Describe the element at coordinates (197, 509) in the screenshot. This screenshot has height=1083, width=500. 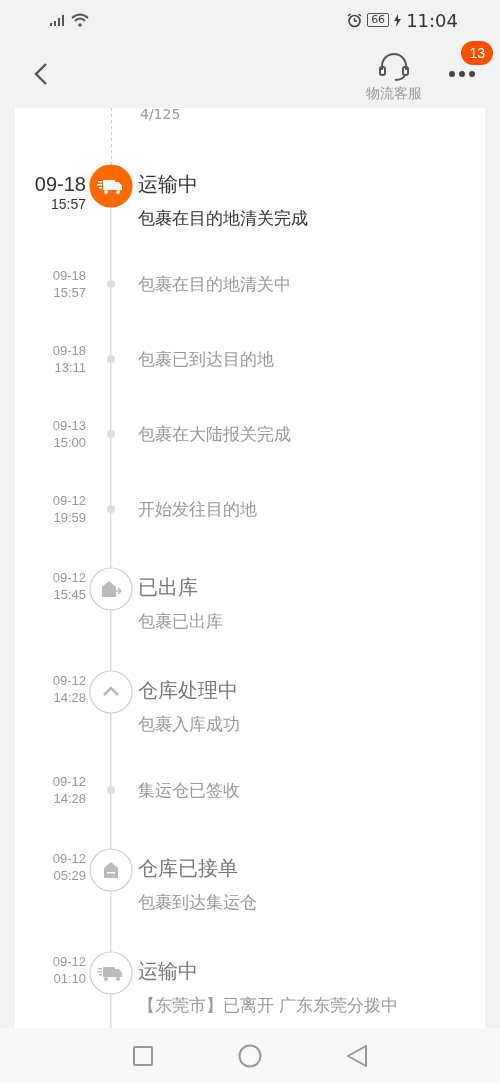
I see `event-description: 开始发往目的地` at that location.